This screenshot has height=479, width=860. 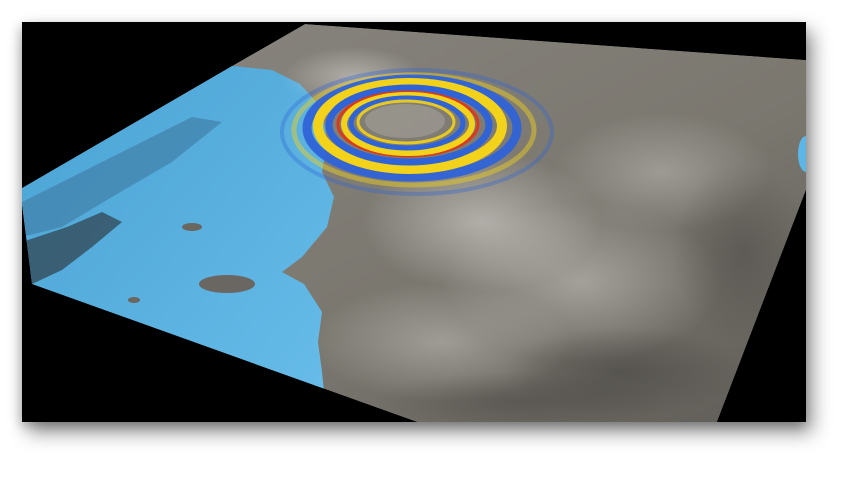 I want to click on tiny-island, so click(x=192, y=227).